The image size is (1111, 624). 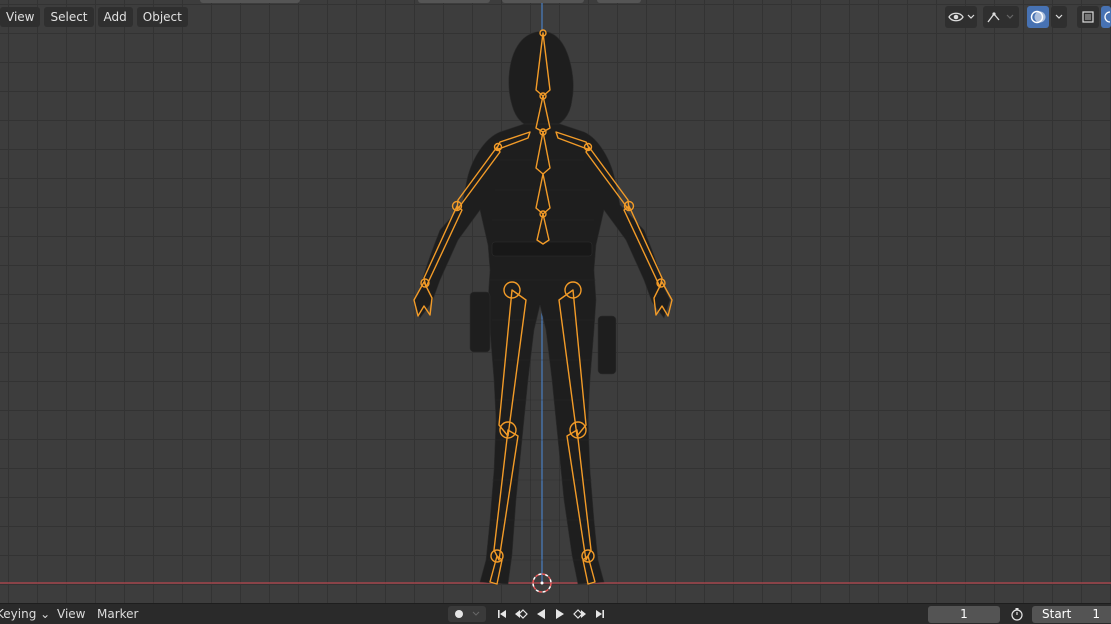 I want to click on gizmo-dropdown, so click(x=1001, y=17).